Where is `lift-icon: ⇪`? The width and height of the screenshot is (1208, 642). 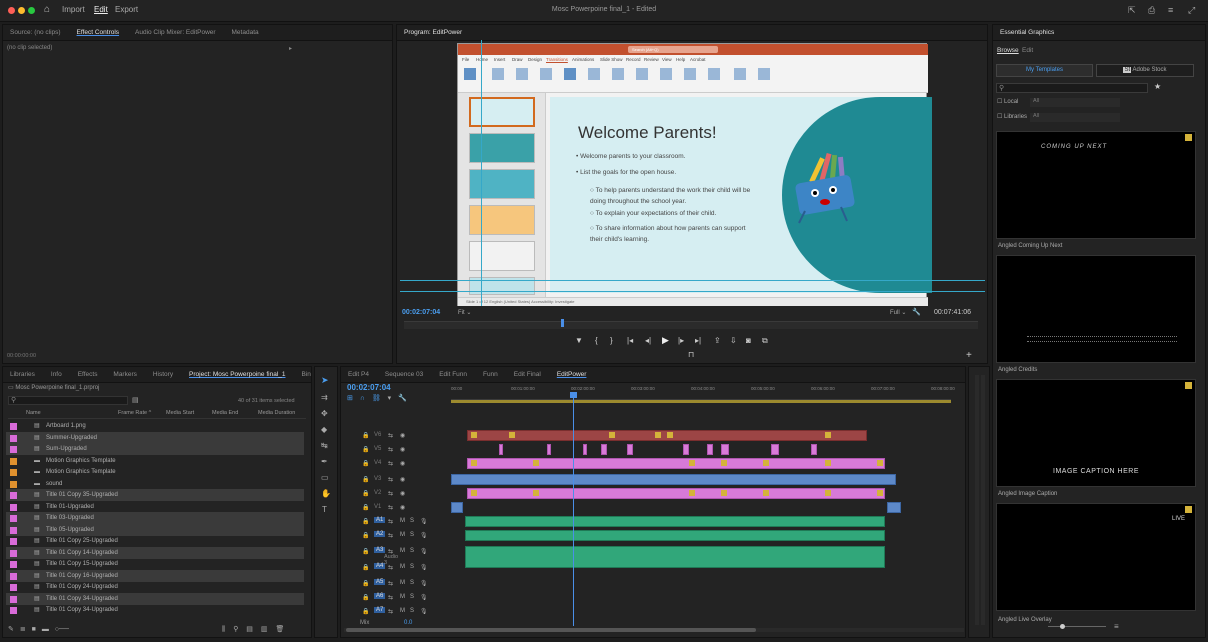
lift-icon: ⇪ is located at coordinates (717, 340).